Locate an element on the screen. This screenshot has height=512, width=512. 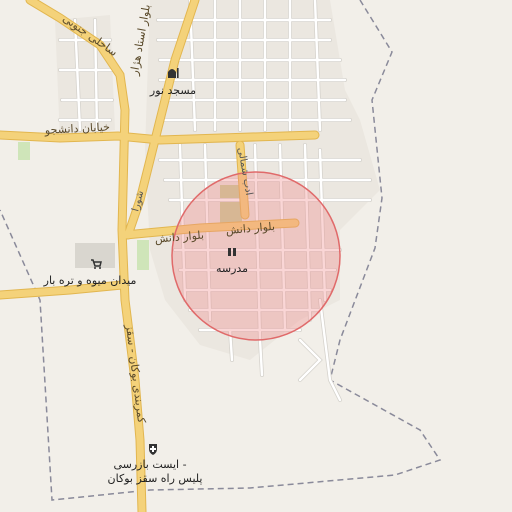
poi-label-police-line1: ایست بازرسی - is located at coordinates (149, 464).